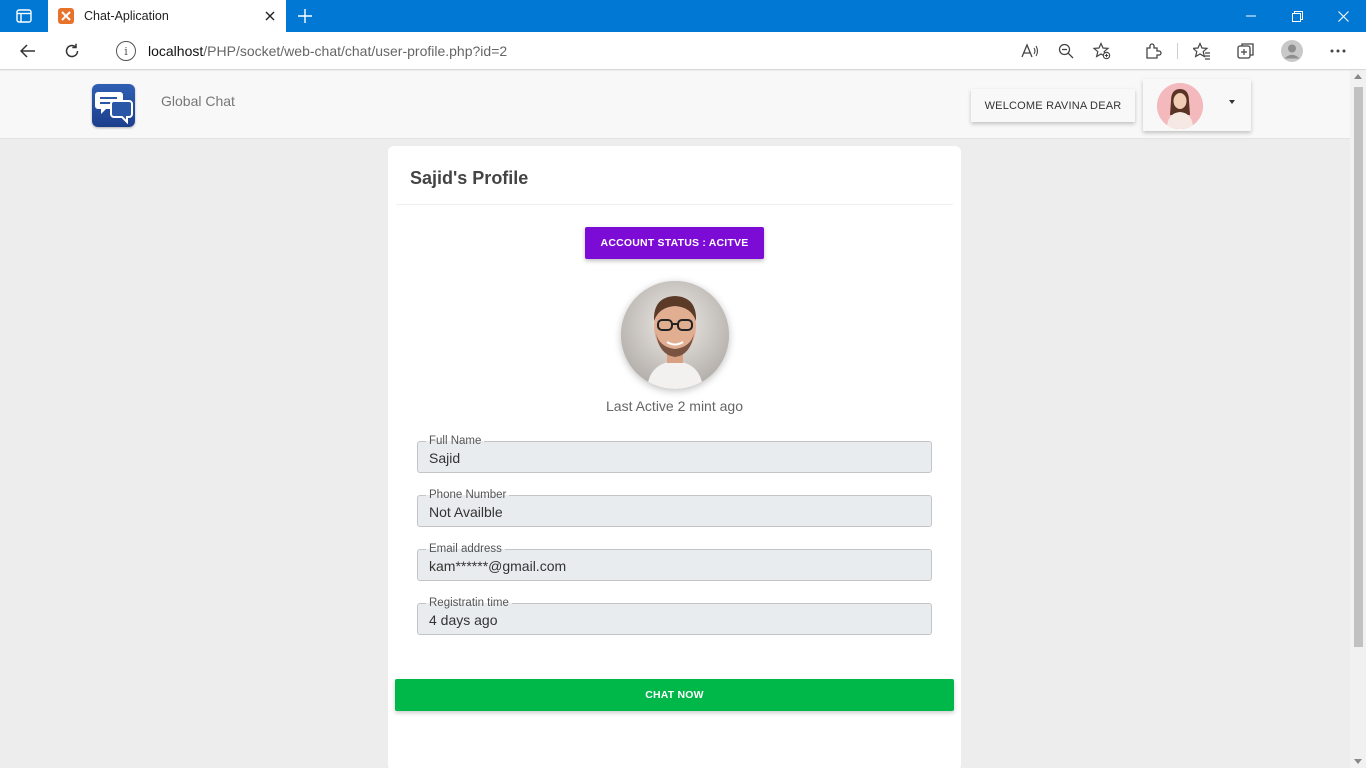  What do you see at coordinates (28, 51) in the screenshot?
I see `back-icon` at bounding box center [28, 51].